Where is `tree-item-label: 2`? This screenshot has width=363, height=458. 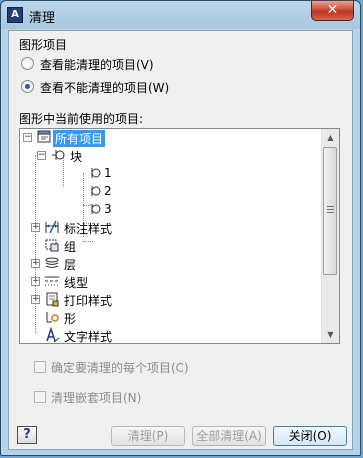
tree-item-label: 2 is located at coordinates (108, 191).